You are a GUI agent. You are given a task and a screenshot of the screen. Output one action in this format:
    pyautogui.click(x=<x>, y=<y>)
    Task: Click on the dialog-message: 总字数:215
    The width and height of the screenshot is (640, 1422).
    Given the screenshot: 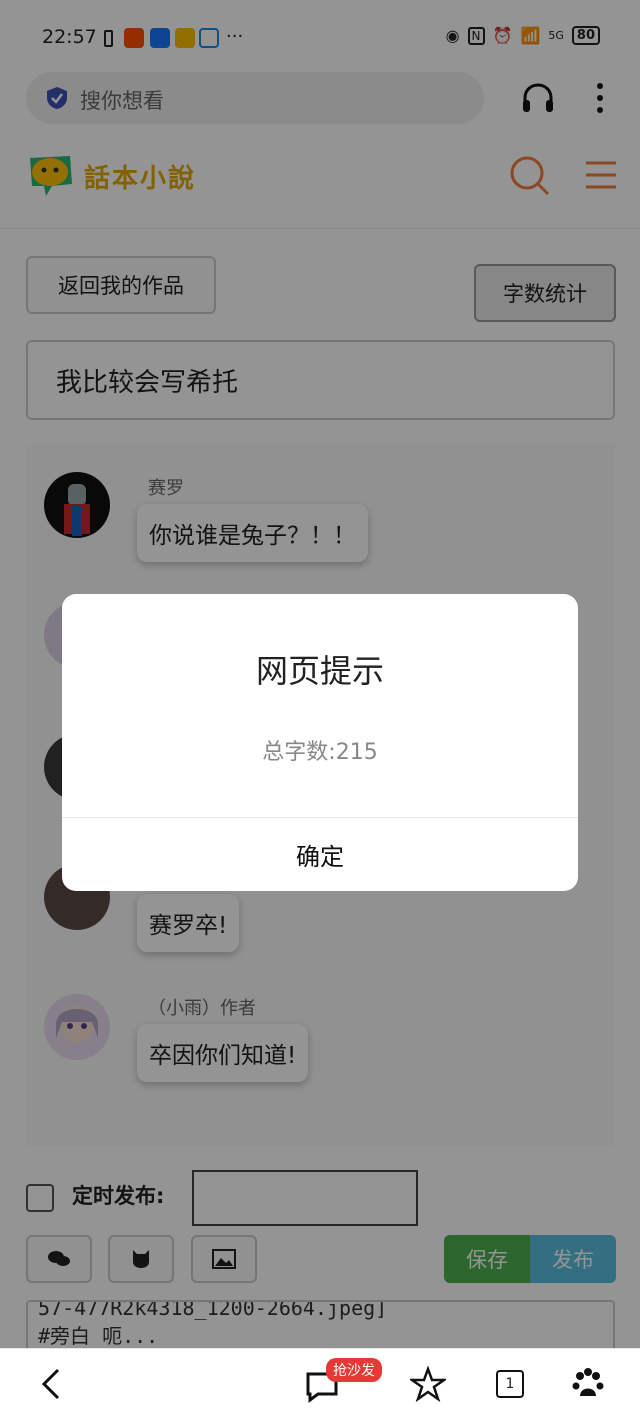 What is the action you would take?
    pyautogui.click(x=320, y=752)
    